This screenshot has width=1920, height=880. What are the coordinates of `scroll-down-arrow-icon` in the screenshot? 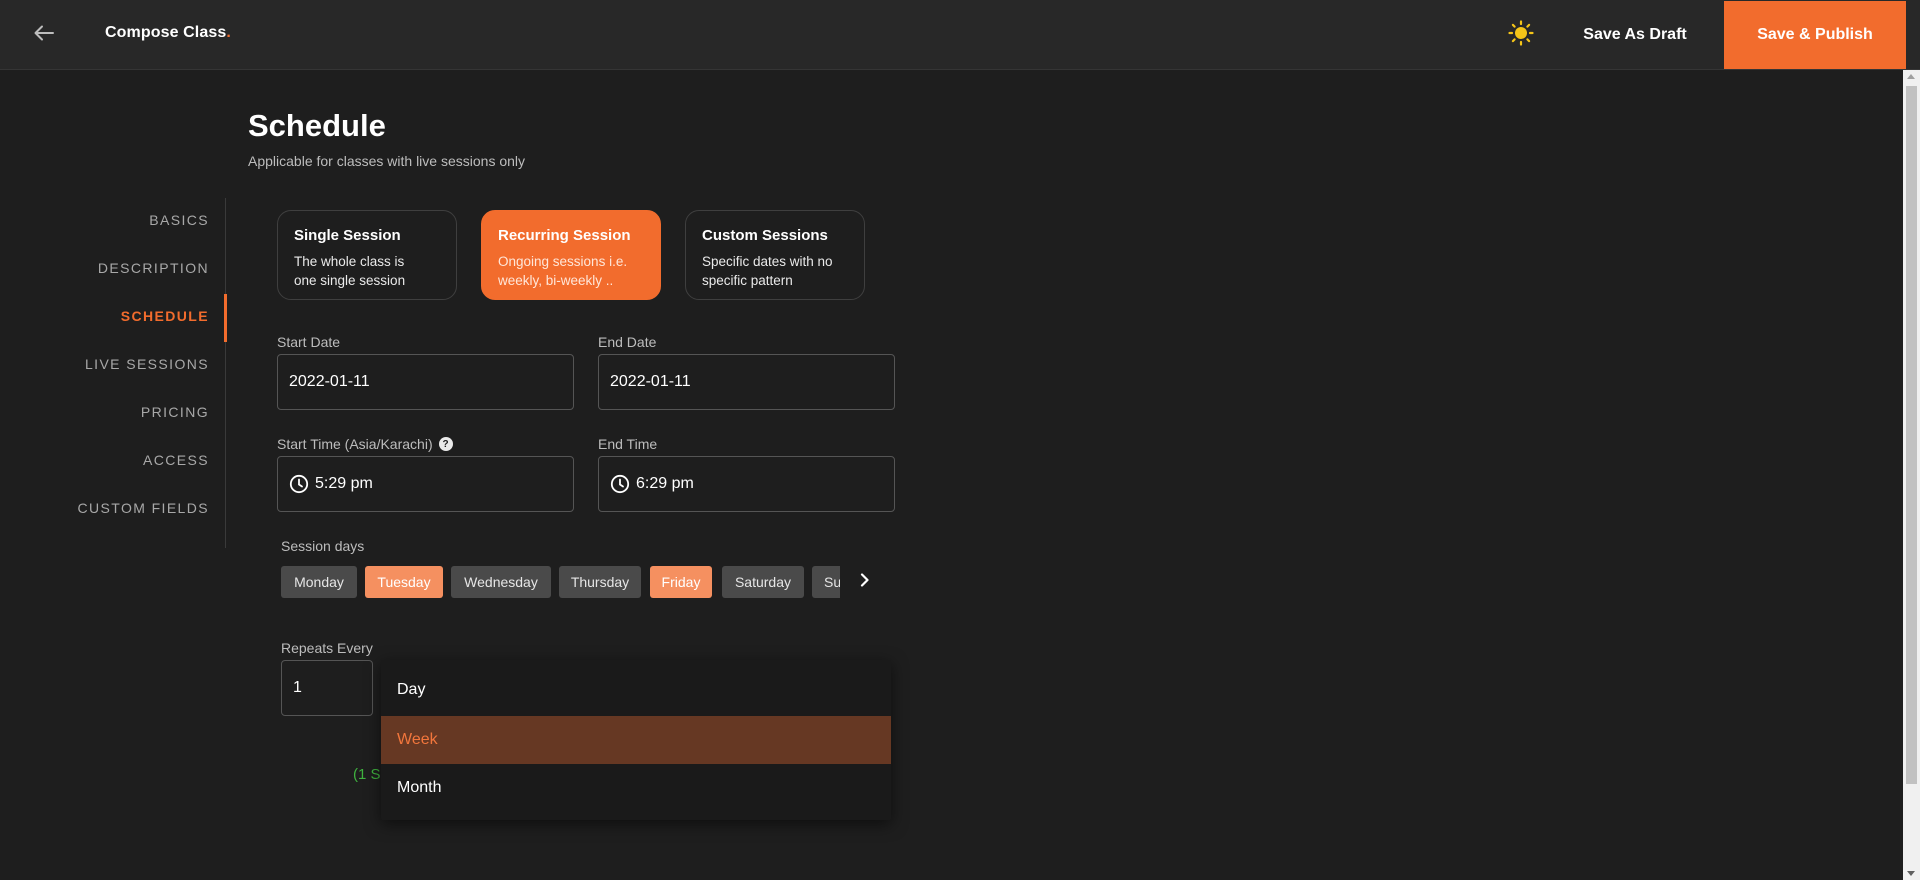 It's located at (1911, 873).